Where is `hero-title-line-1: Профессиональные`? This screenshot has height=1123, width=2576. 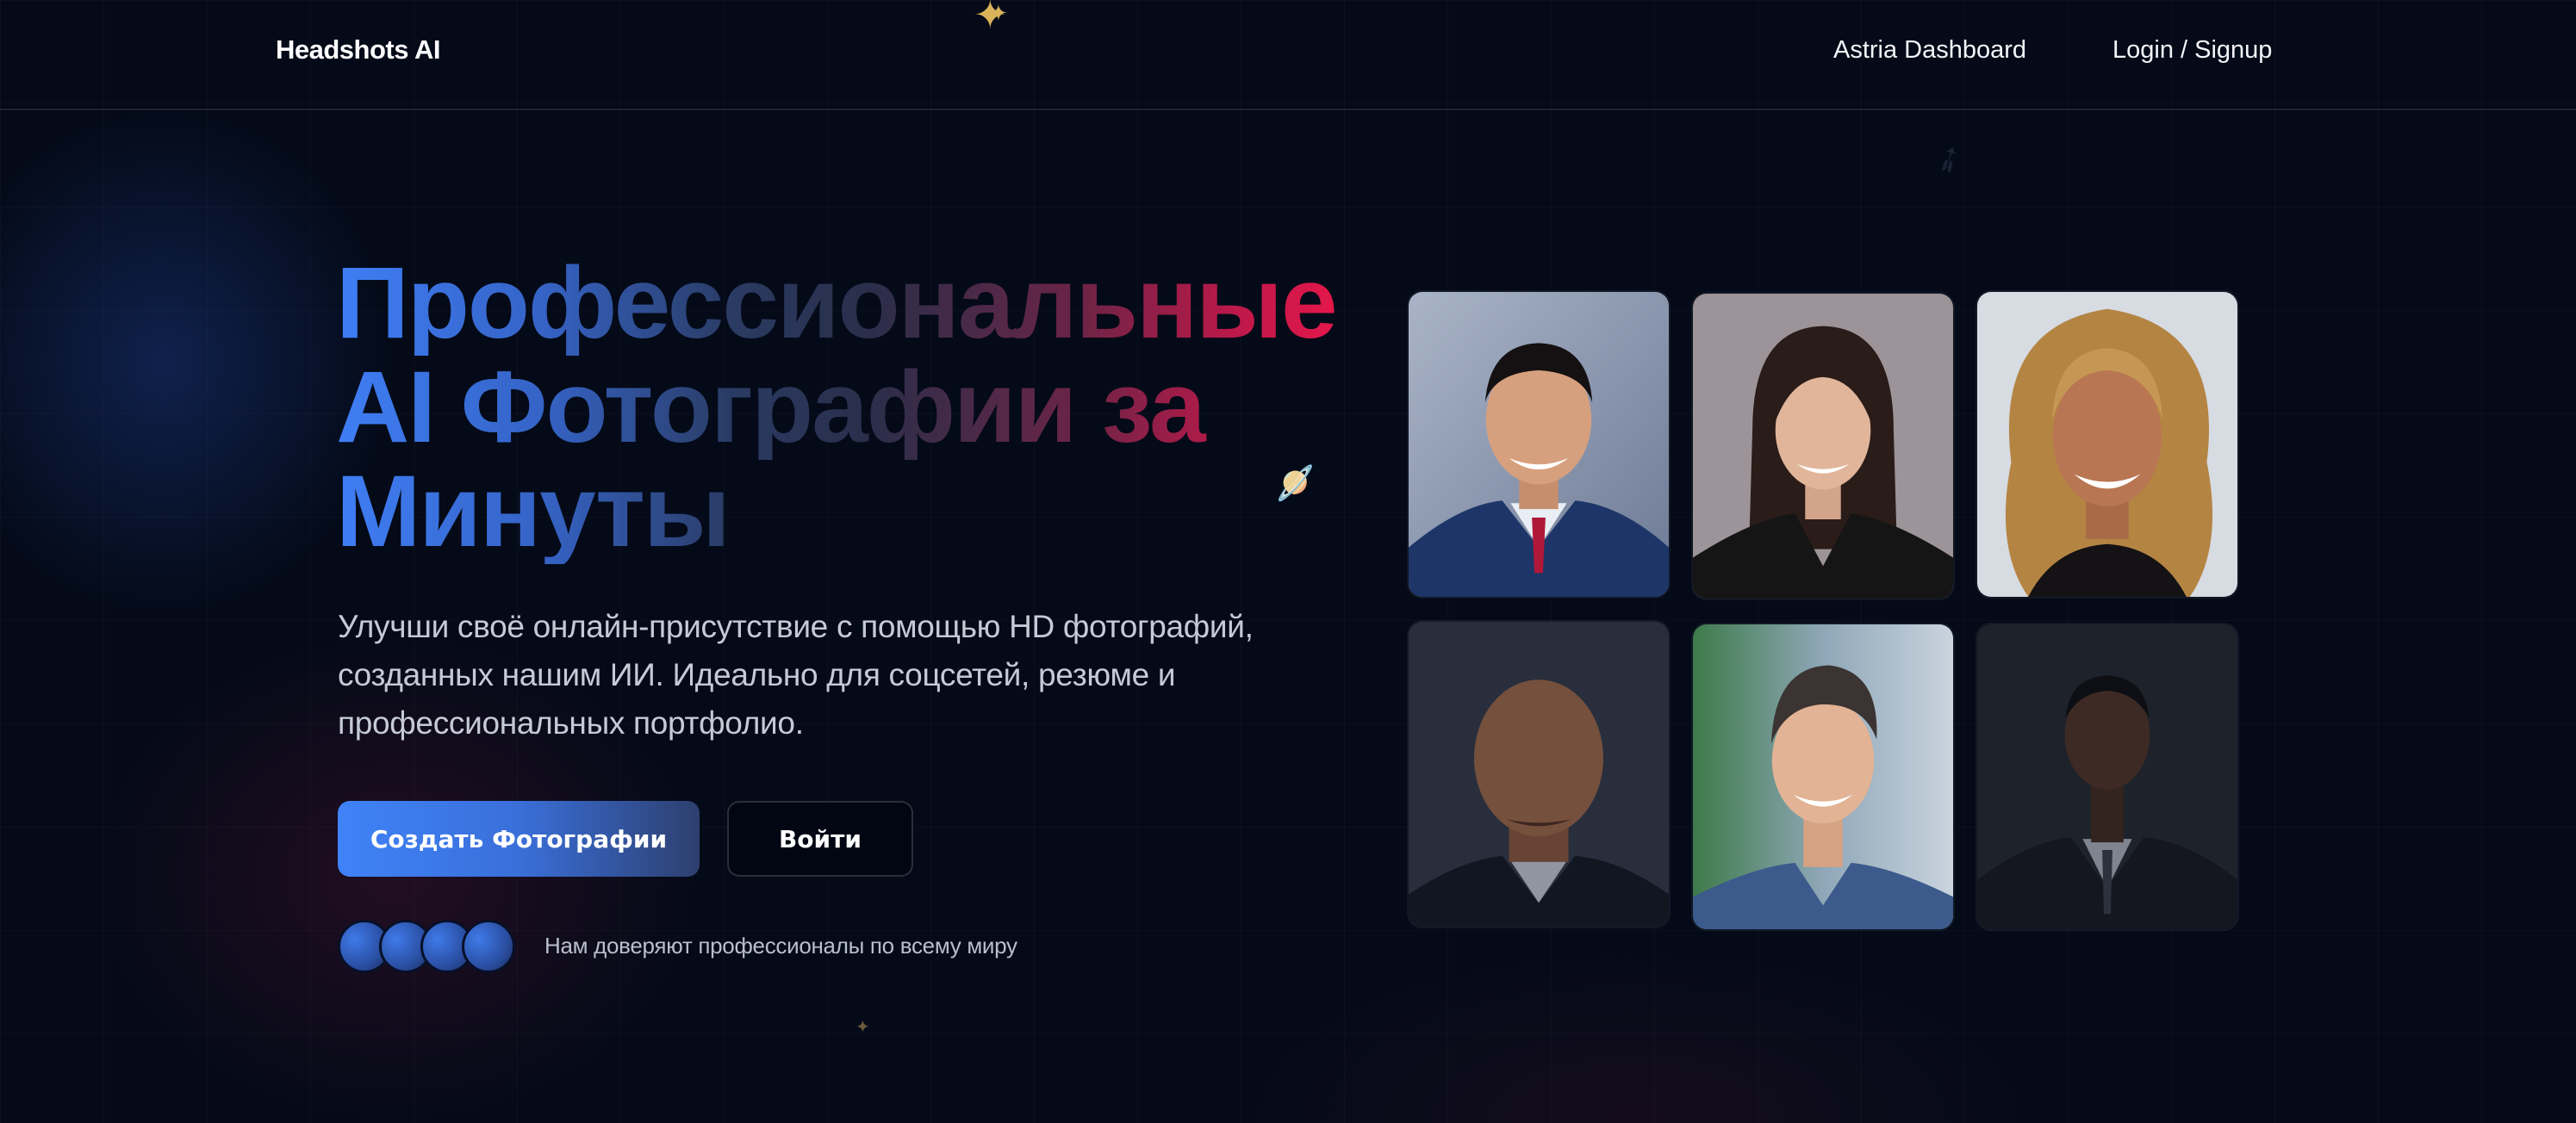
hero-title-line-1: Профессиональные is located at coordinates (853, 304).